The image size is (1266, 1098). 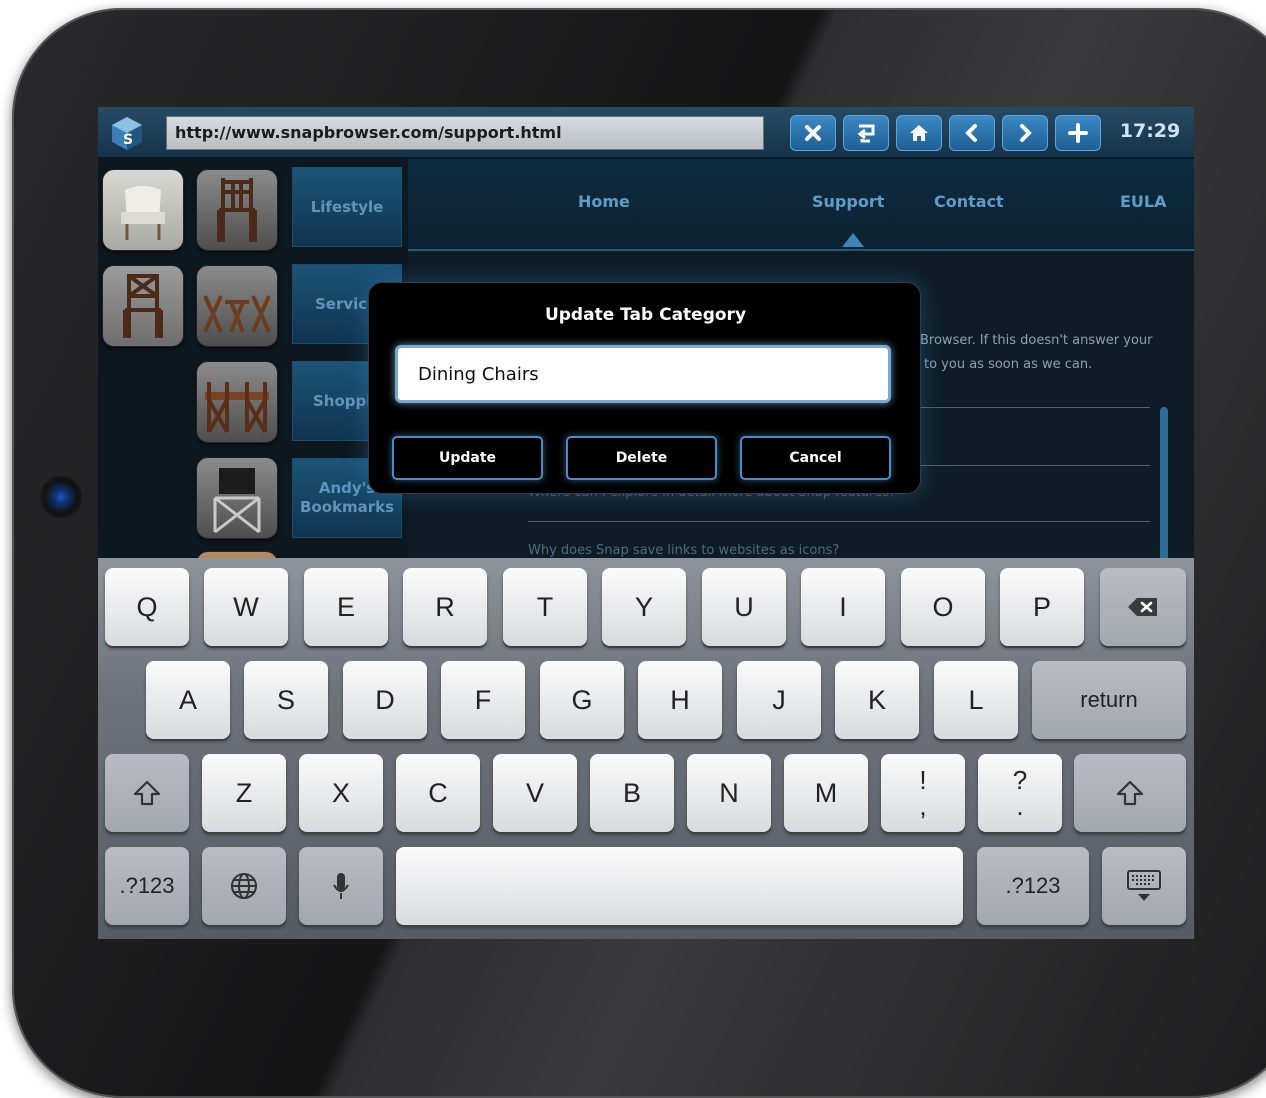 What do you see at coordinates (467, 458) in the screenshot?
I see `update-button: Update` at bounding box center [467, 458].